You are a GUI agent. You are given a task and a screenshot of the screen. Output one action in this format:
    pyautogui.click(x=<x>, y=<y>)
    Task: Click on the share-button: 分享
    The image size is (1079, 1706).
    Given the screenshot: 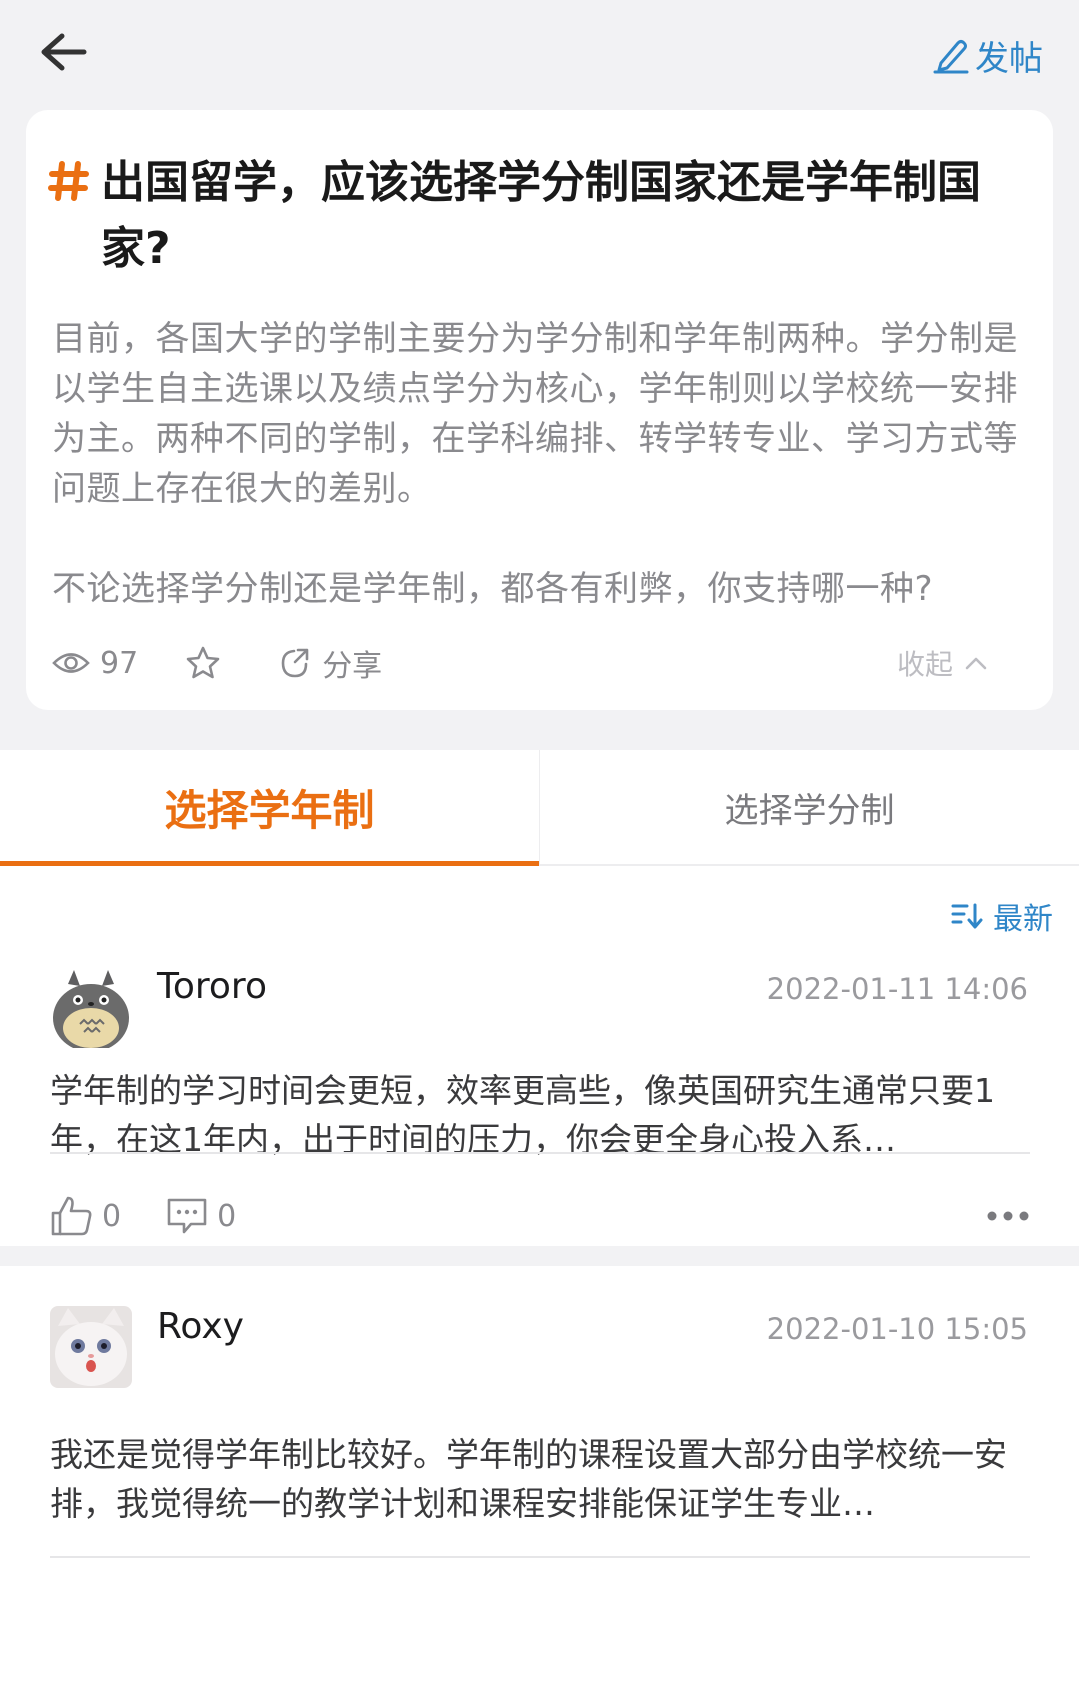 What is the action you would take?
    pyautogui.click(x=330, y=663)
    